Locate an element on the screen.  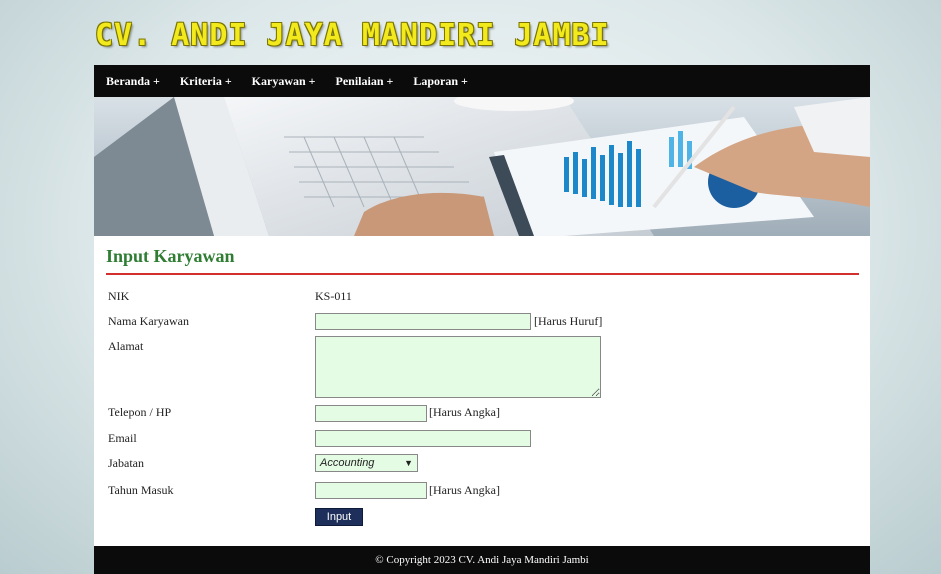
email-label: Email is located at coordinates (122, 438).